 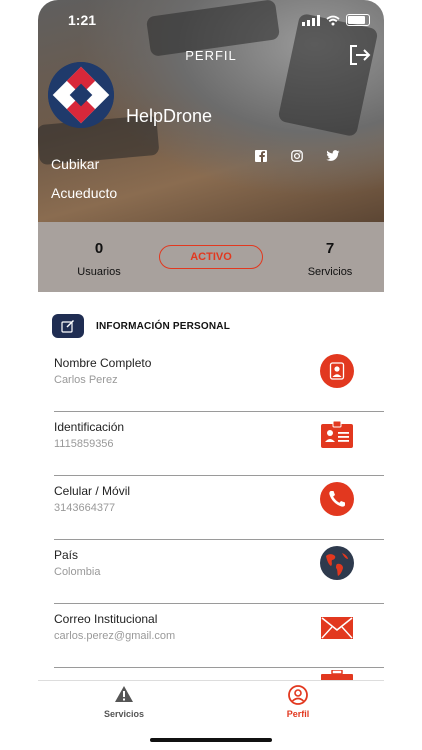 I want to click on mail-icon, so click(x=337, y=628).